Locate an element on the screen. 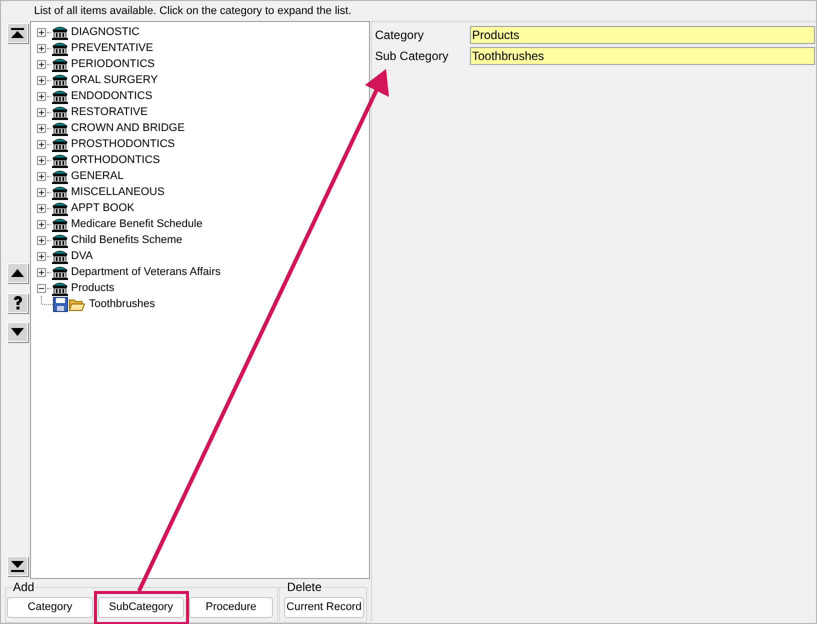 This screenshot has width=817, height=624. up-icon is located at coordinates (17, 273).